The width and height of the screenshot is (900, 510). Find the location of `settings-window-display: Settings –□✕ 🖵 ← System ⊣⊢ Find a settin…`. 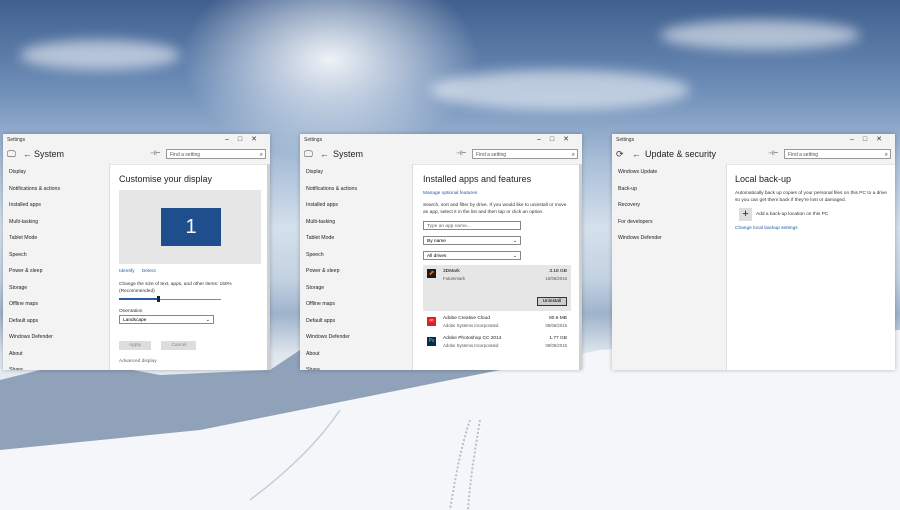

settings-window-display: Settings –□✕ 🖵 ← System ⊣⊢ Find a settin… is located at coordinates (136, 252).